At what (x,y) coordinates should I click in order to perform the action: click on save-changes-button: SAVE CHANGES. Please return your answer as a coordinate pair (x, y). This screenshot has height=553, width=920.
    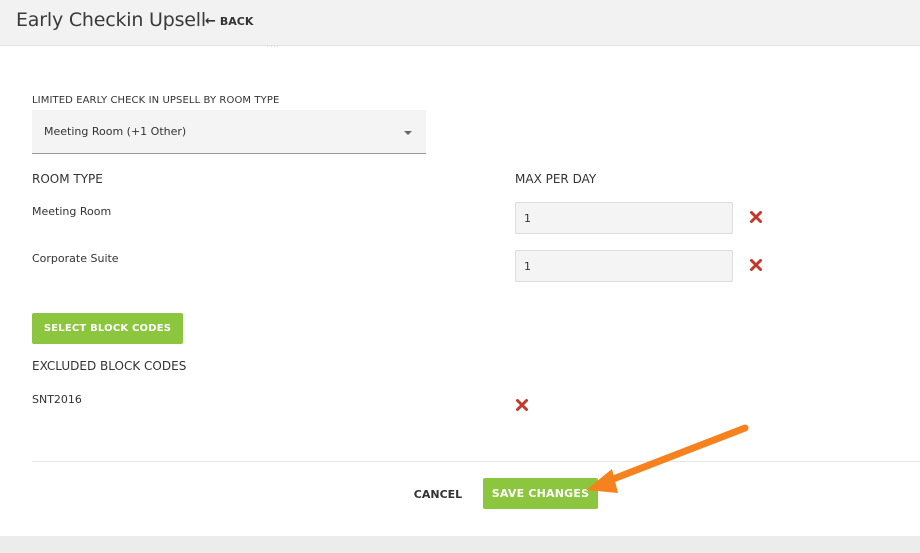
    Looking at the image, I should click on (540, 493).